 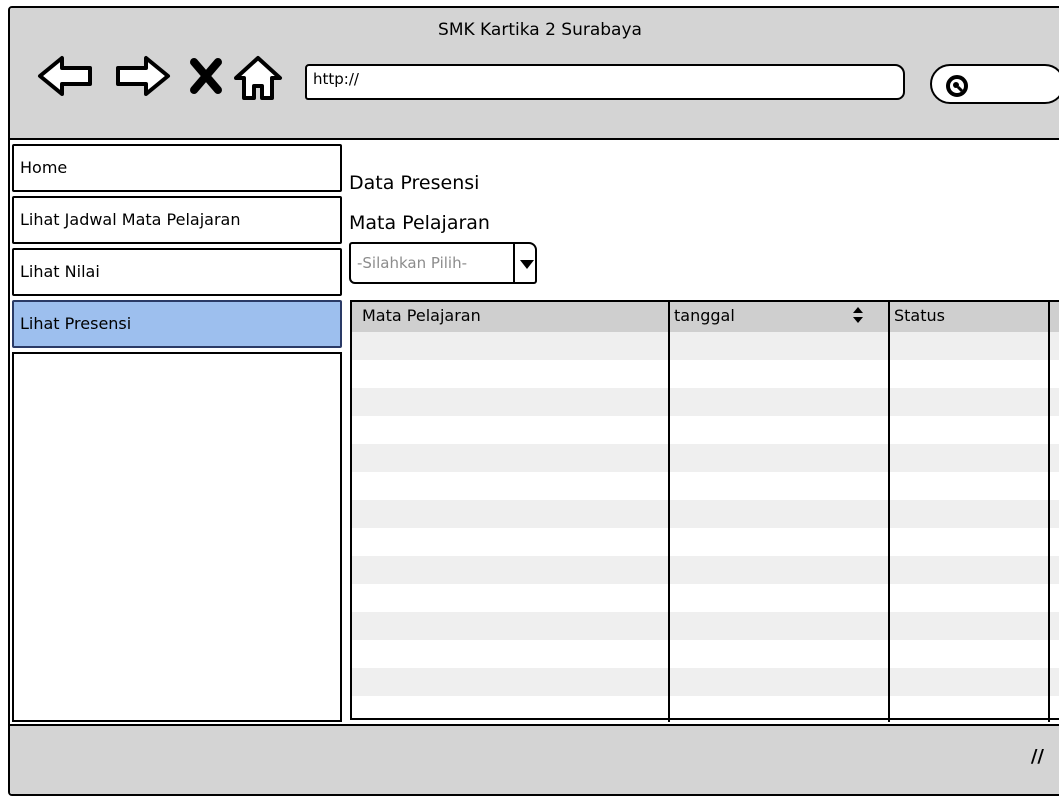 I want to click on status-bar: //, so click(x=534, y=759).